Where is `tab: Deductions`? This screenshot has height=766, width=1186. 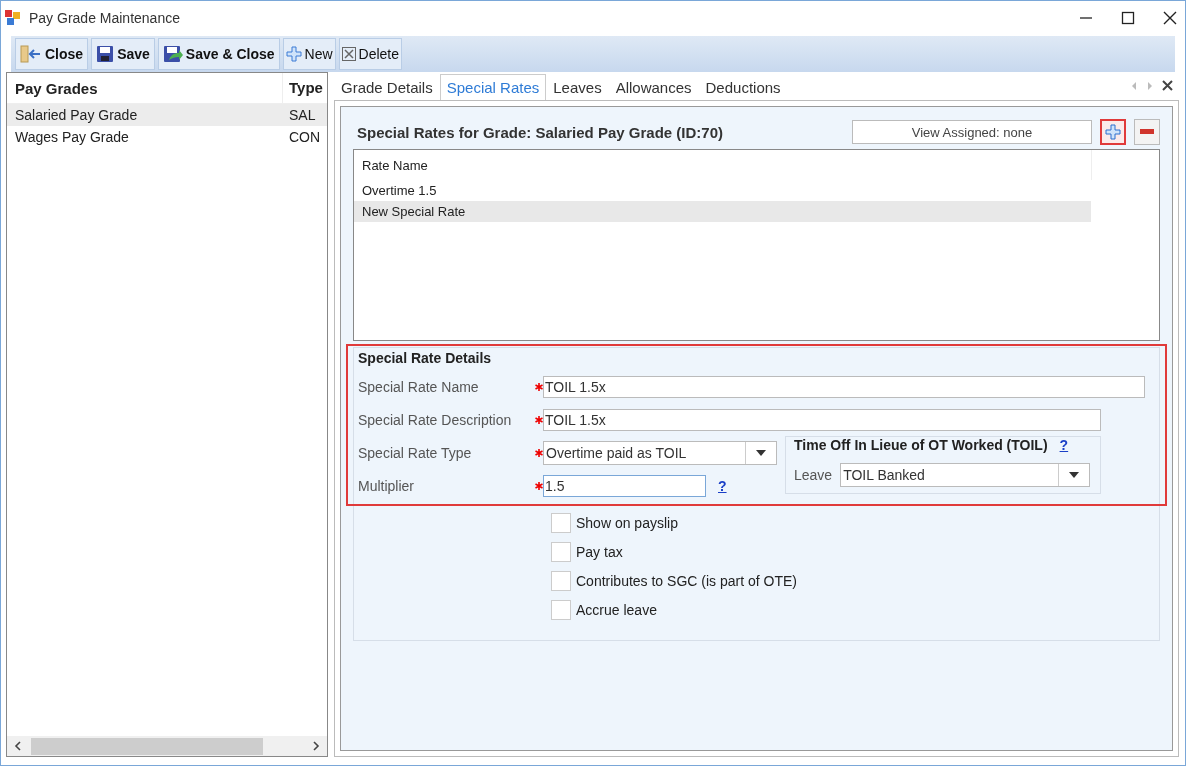 tab: Deductions is located at coordinates (743, 87).